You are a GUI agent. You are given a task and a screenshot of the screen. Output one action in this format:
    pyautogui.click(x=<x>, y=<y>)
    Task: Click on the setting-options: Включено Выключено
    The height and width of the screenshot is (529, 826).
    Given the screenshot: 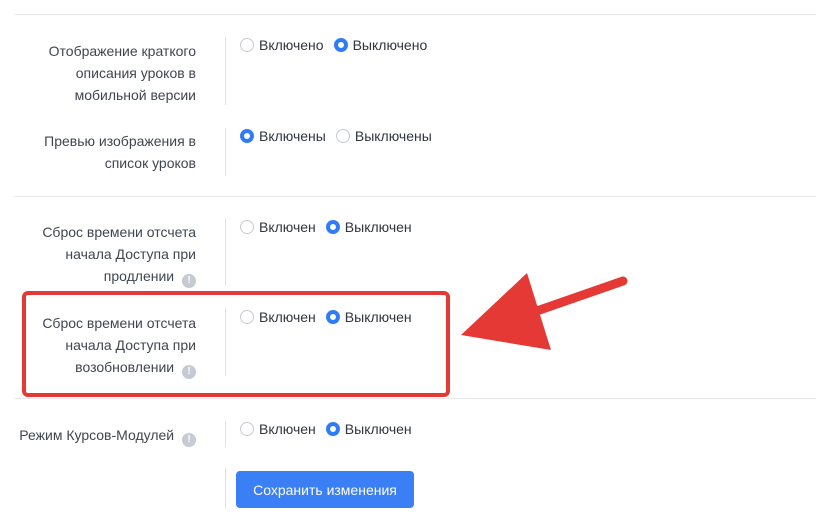 What is the action you would take?
    pyautogui.click(x=333, y=45)
    